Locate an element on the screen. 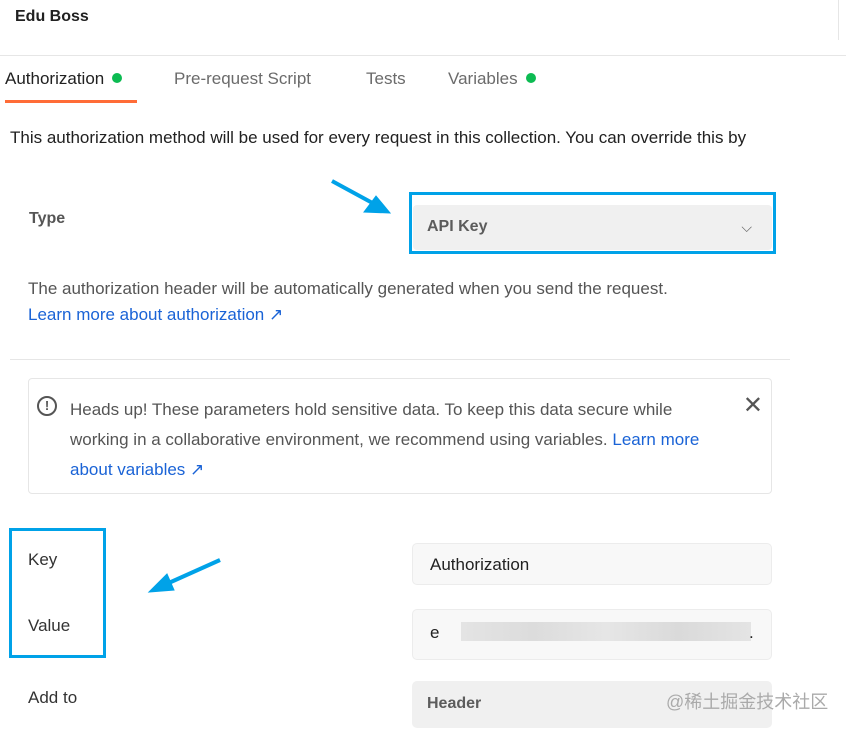  close-icon: ✕ is located at coordinates (753, 406).